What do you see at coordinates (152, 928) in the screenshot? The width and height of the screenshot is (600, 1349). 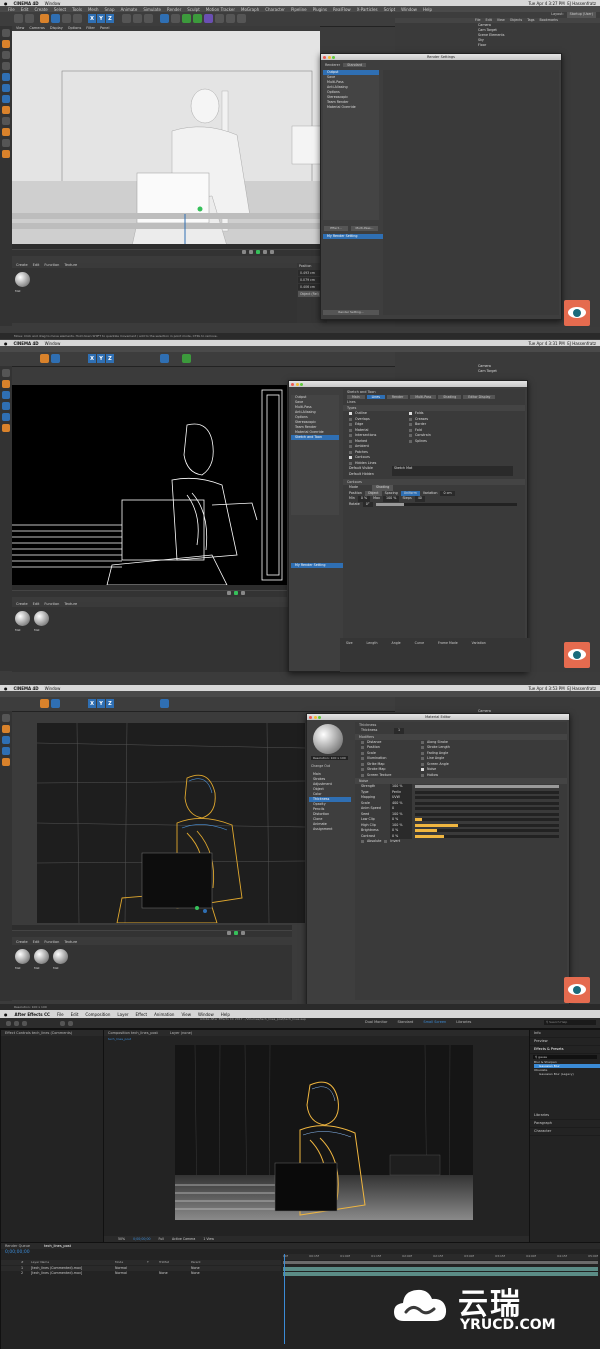 I see `timeline-ruler` at bounding box center [152, 928].